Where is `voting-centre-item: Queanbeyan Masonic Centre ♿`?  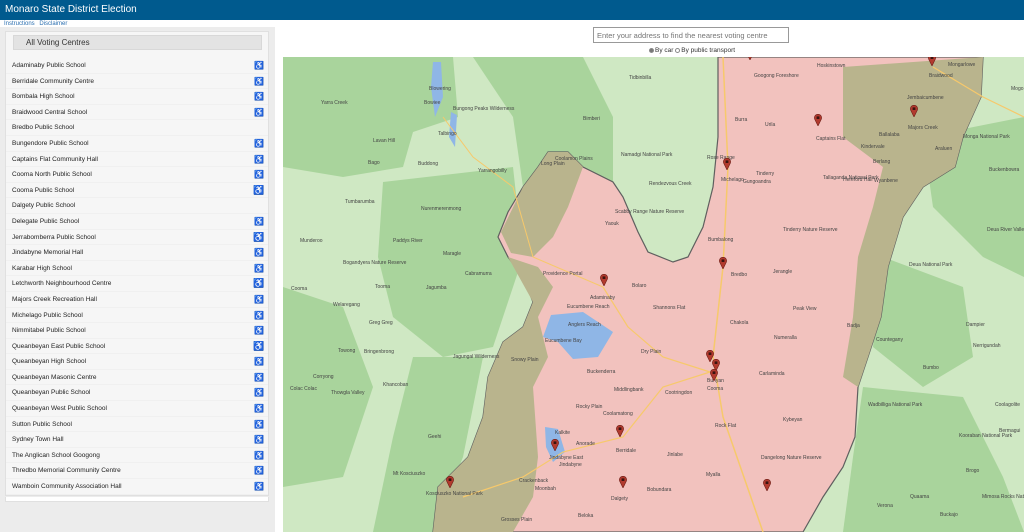 voting-centre-item: Queanbeyan Masonic Centre ♿ is located at coordinates (137, 378).